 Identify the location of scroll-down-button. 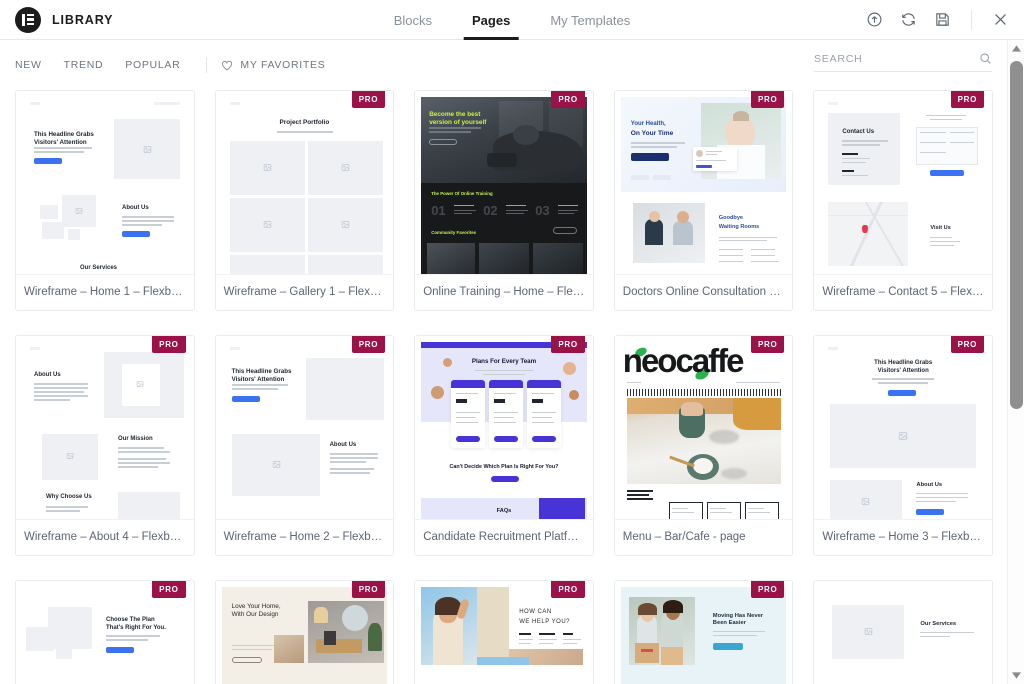
(1016, 675).